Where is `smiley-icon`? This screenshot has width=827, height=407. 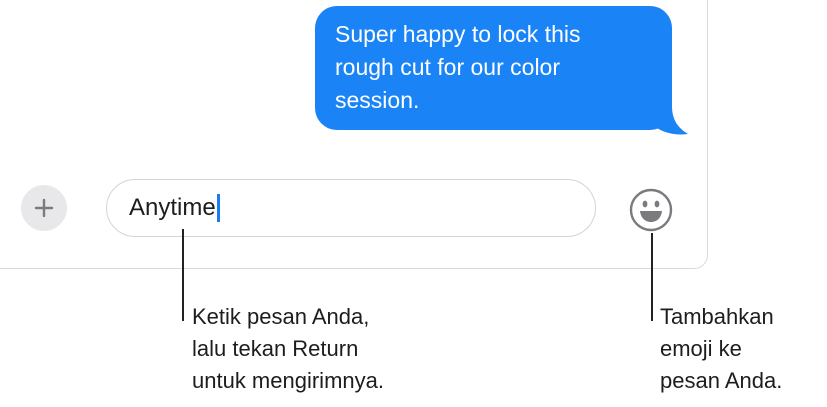 smiley-icon is located at coordinates (651, 210).